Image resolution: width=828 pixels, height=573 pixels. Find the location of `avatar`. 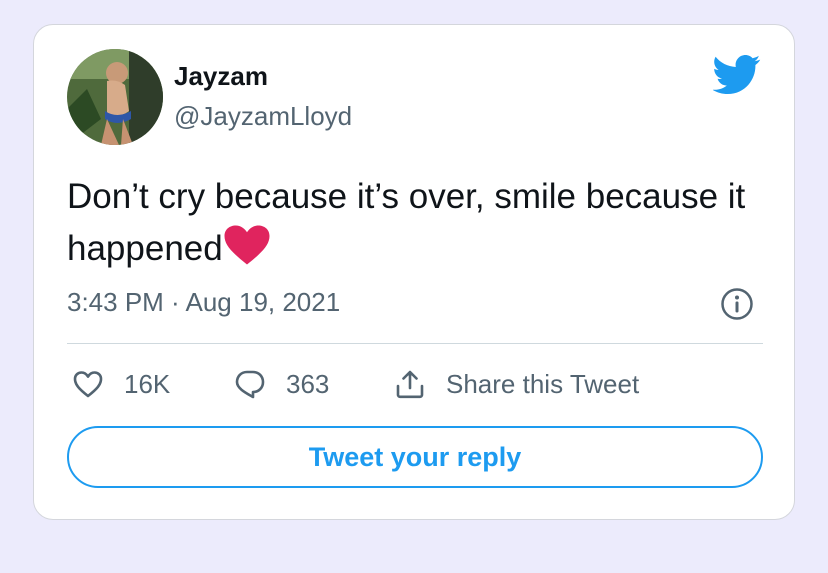

avatar is located at coordinates (115, 97).